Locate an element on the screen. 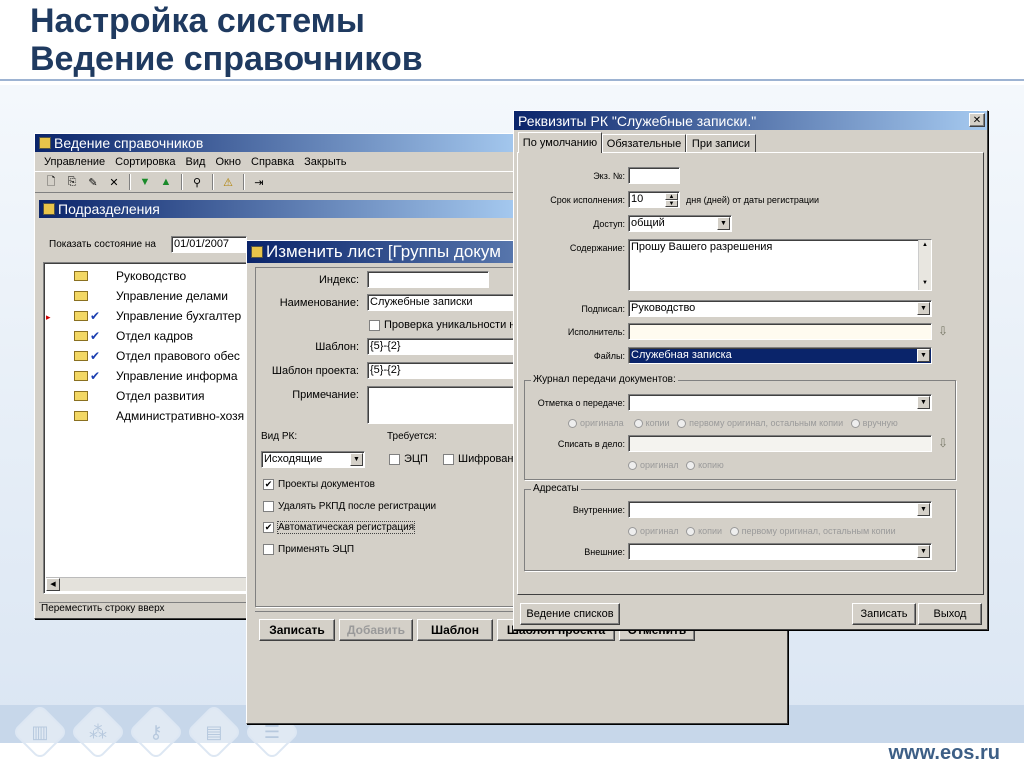  move-up-icon: ▲ is located at coordinates (166, 182).